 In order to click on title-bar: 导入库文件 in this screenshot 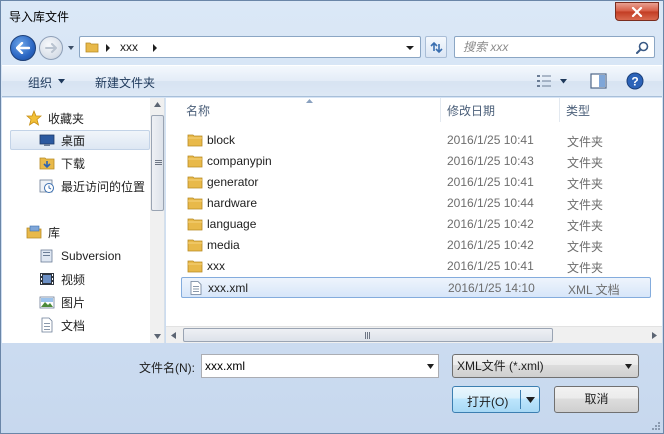, I will do `click(332, 15)`.